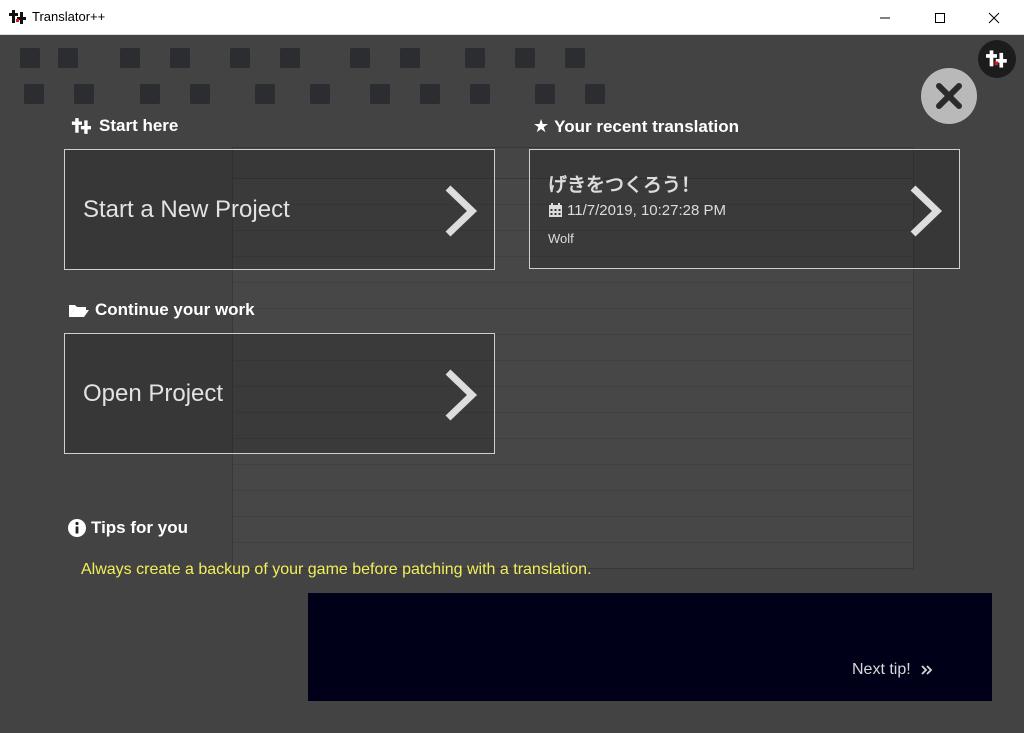 The image size is (1024, 733). What do you see at coordinates (541, 126) in the screenshot?
I see `star-icon: ★` at bounding box center [541, 126].